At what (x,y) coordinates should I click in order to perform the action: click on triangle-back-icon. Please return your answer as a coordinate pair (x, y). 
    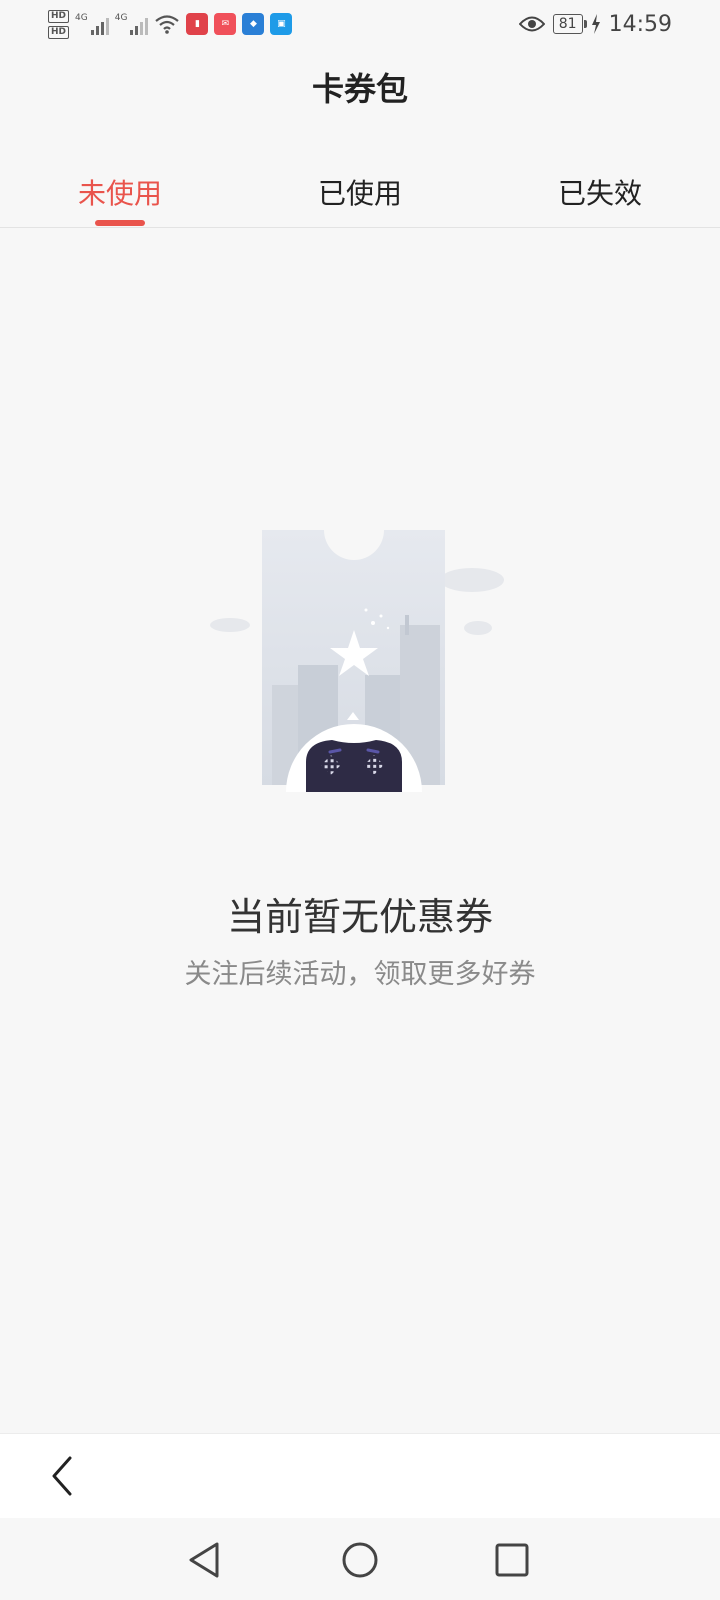
    Looking at the image, I should click on (204, 1560).